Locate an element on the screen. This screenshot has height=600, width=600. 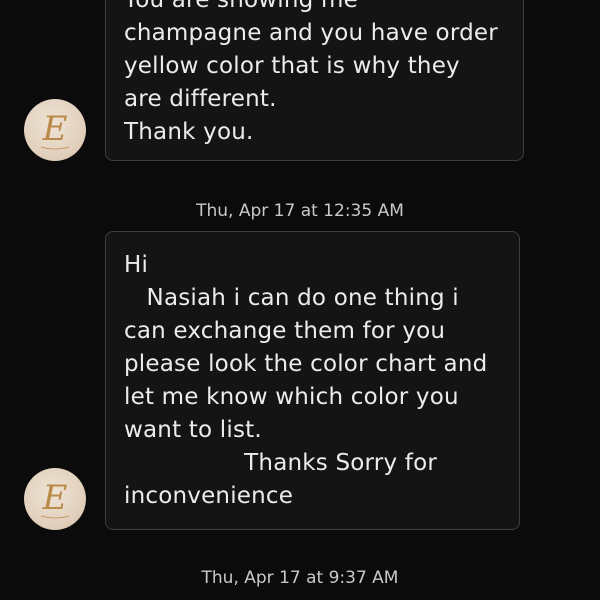
message-timestamp: Thu, Apr 17 at 12:35 AM is located at coordinates (300, 211).